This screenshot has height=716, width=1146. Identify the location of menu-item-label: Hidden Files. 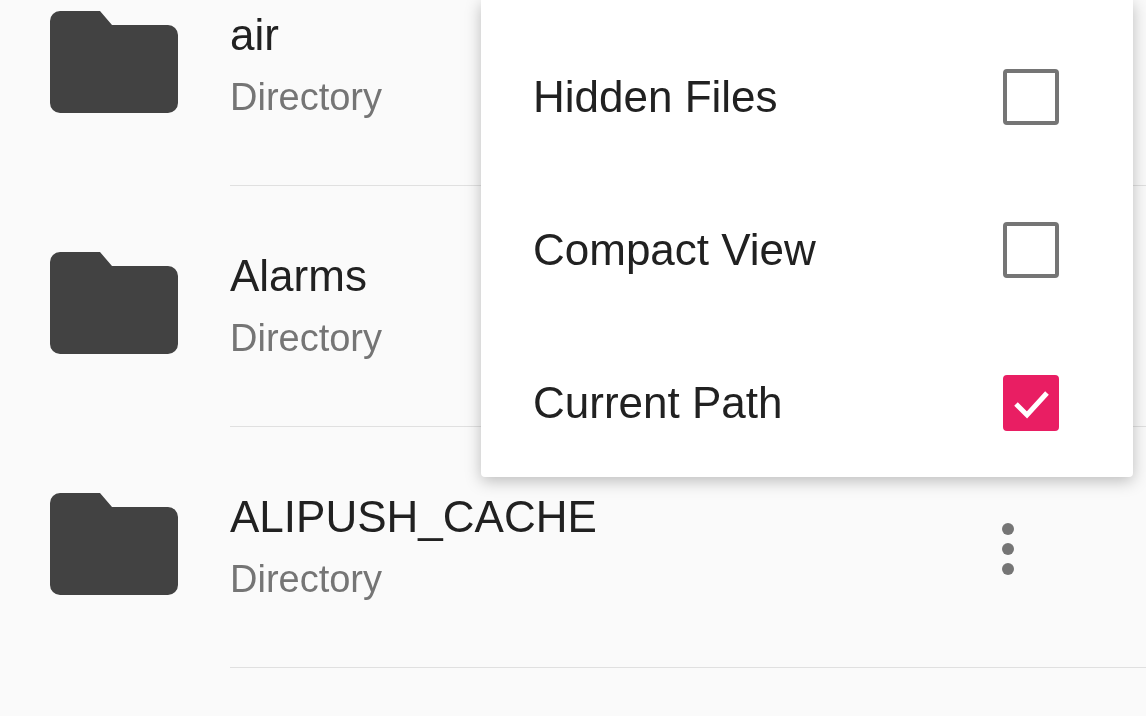
(655, 96).